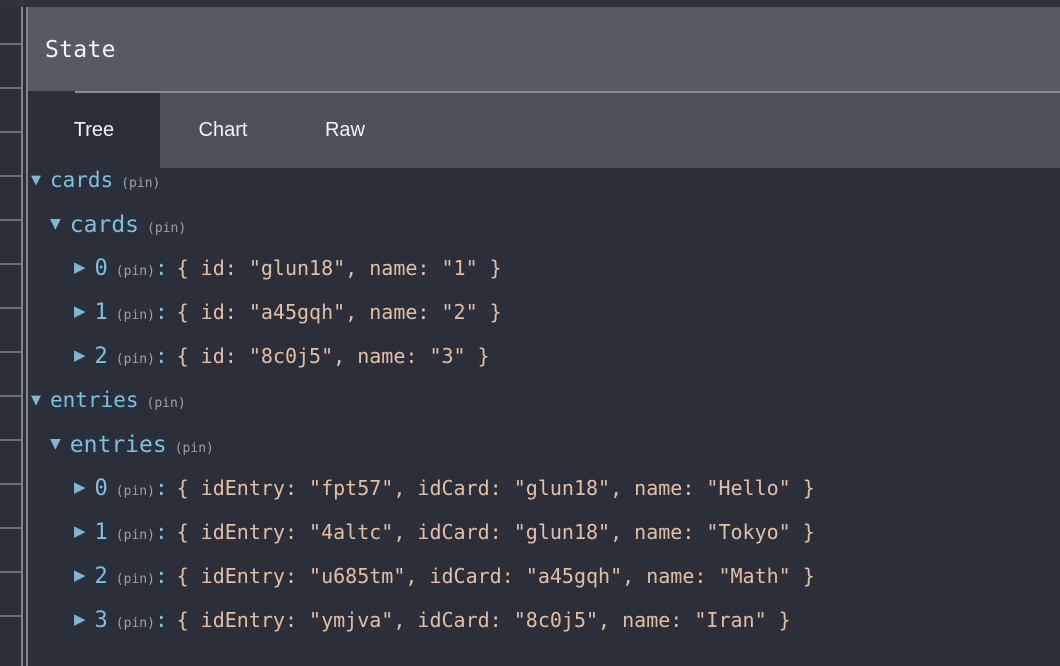 The image size is (1060, 666). I want to click on tab-tree-label: Tree, so click(94, 130).